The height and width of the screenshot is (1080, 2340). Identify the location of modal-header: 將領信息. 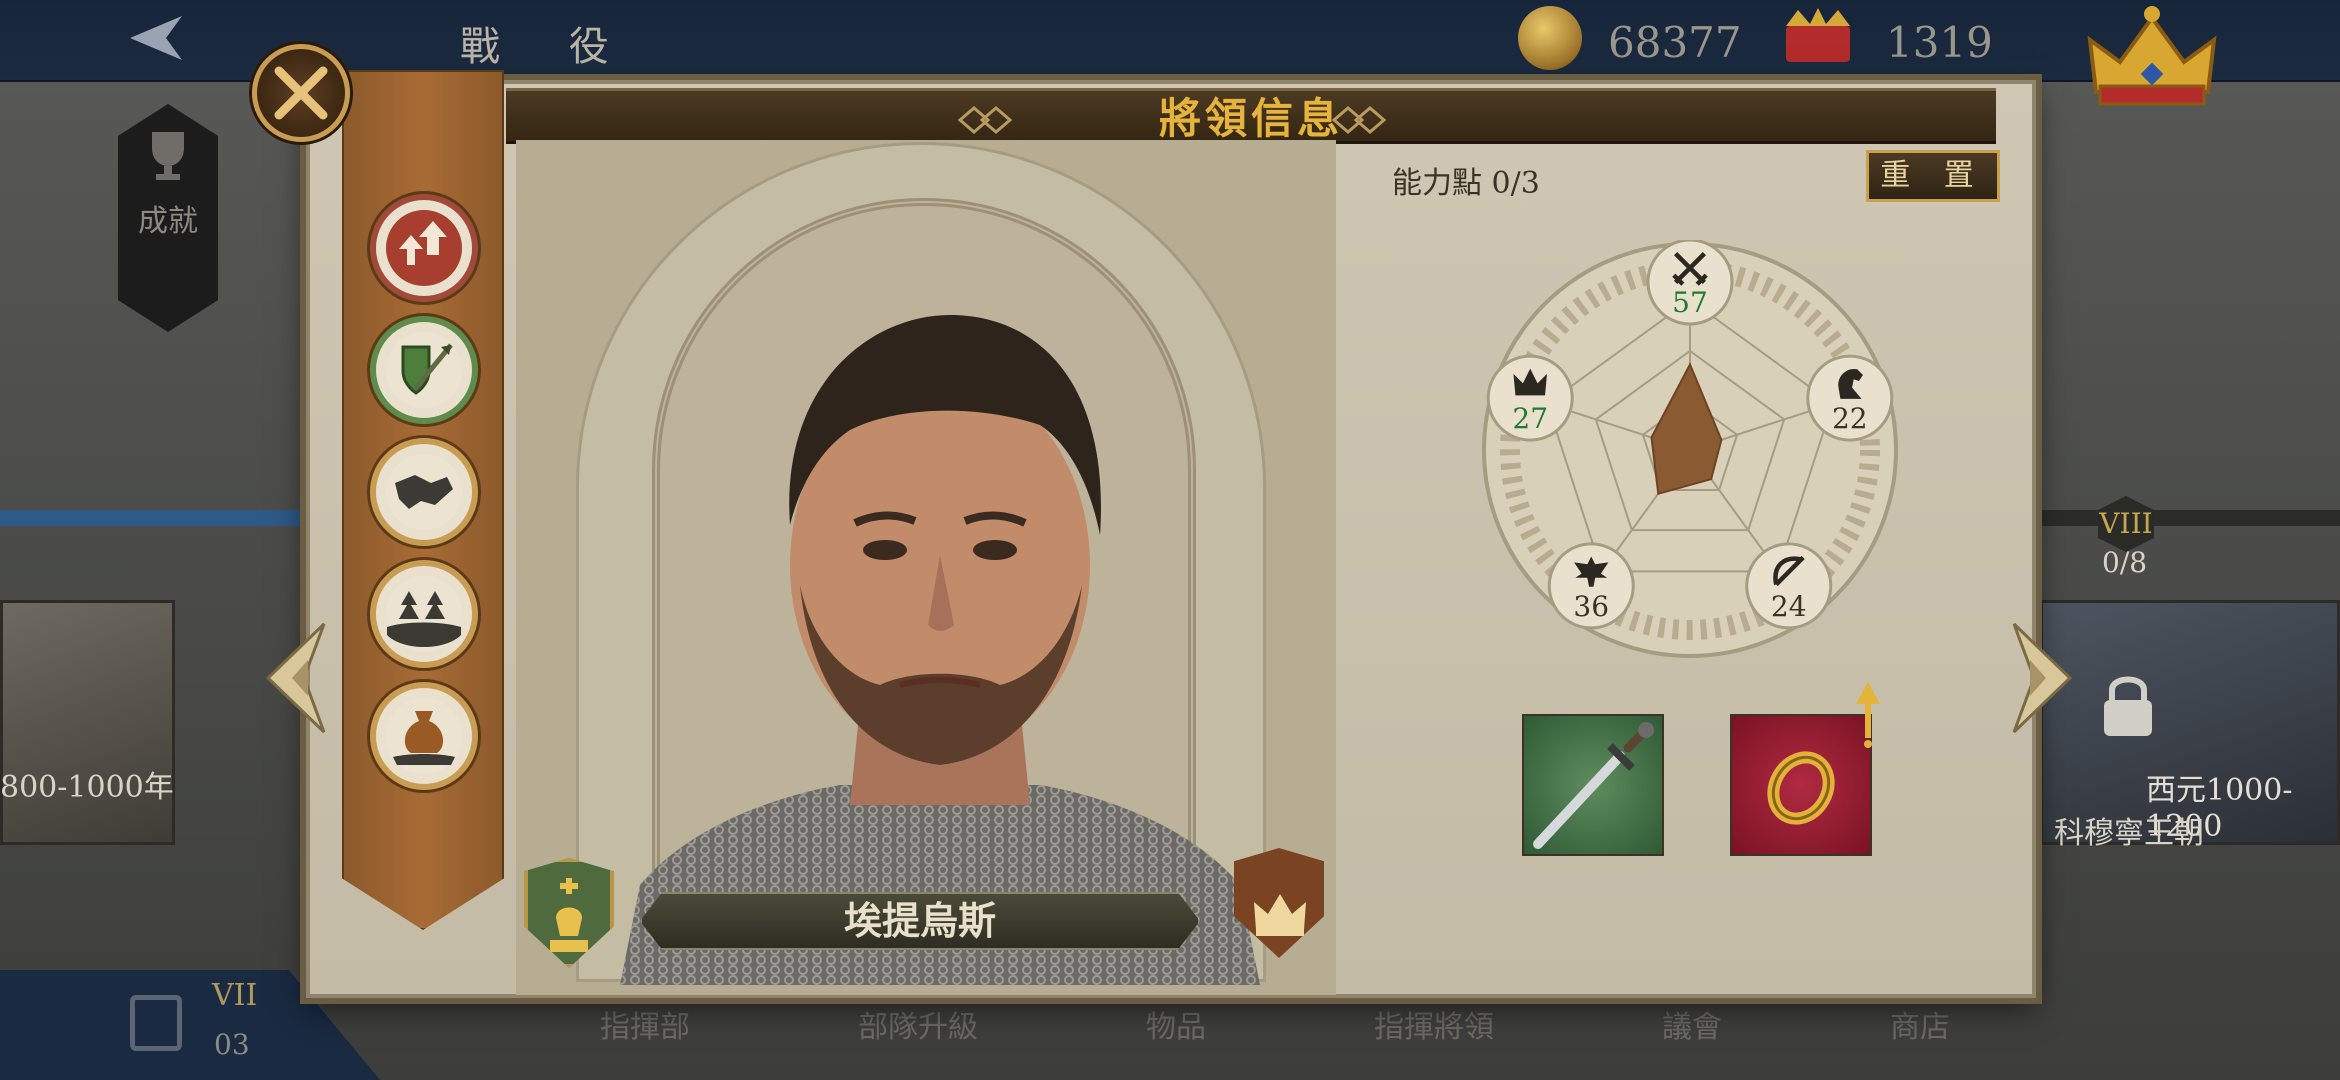
(1251, 116).